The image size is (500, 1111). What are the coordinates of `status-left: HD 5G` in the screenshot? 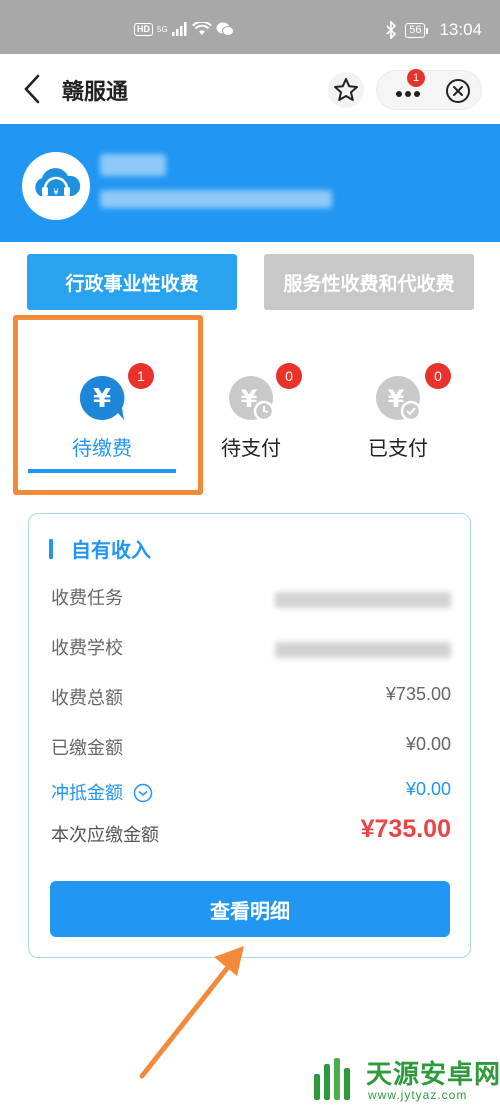 It's located at (184, 29).